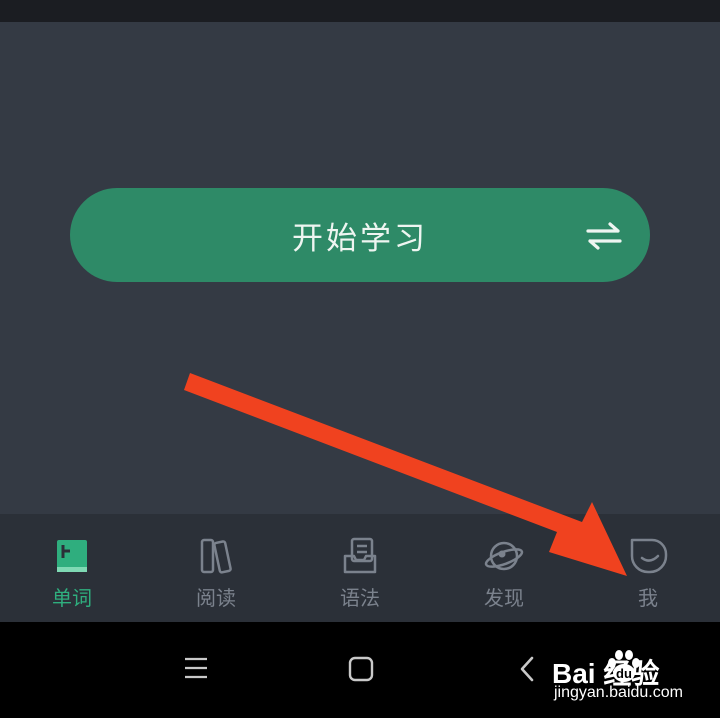  I want to click on document-stack-icon, so click(360, 555).